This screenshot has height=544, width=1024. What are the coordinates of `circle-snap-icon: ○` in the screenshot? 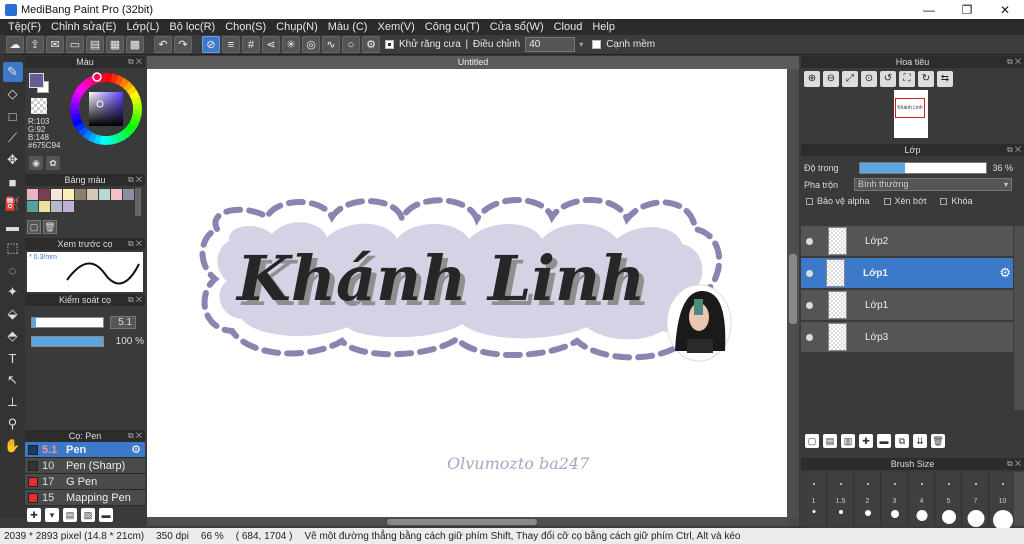 It's located at (351, 44).